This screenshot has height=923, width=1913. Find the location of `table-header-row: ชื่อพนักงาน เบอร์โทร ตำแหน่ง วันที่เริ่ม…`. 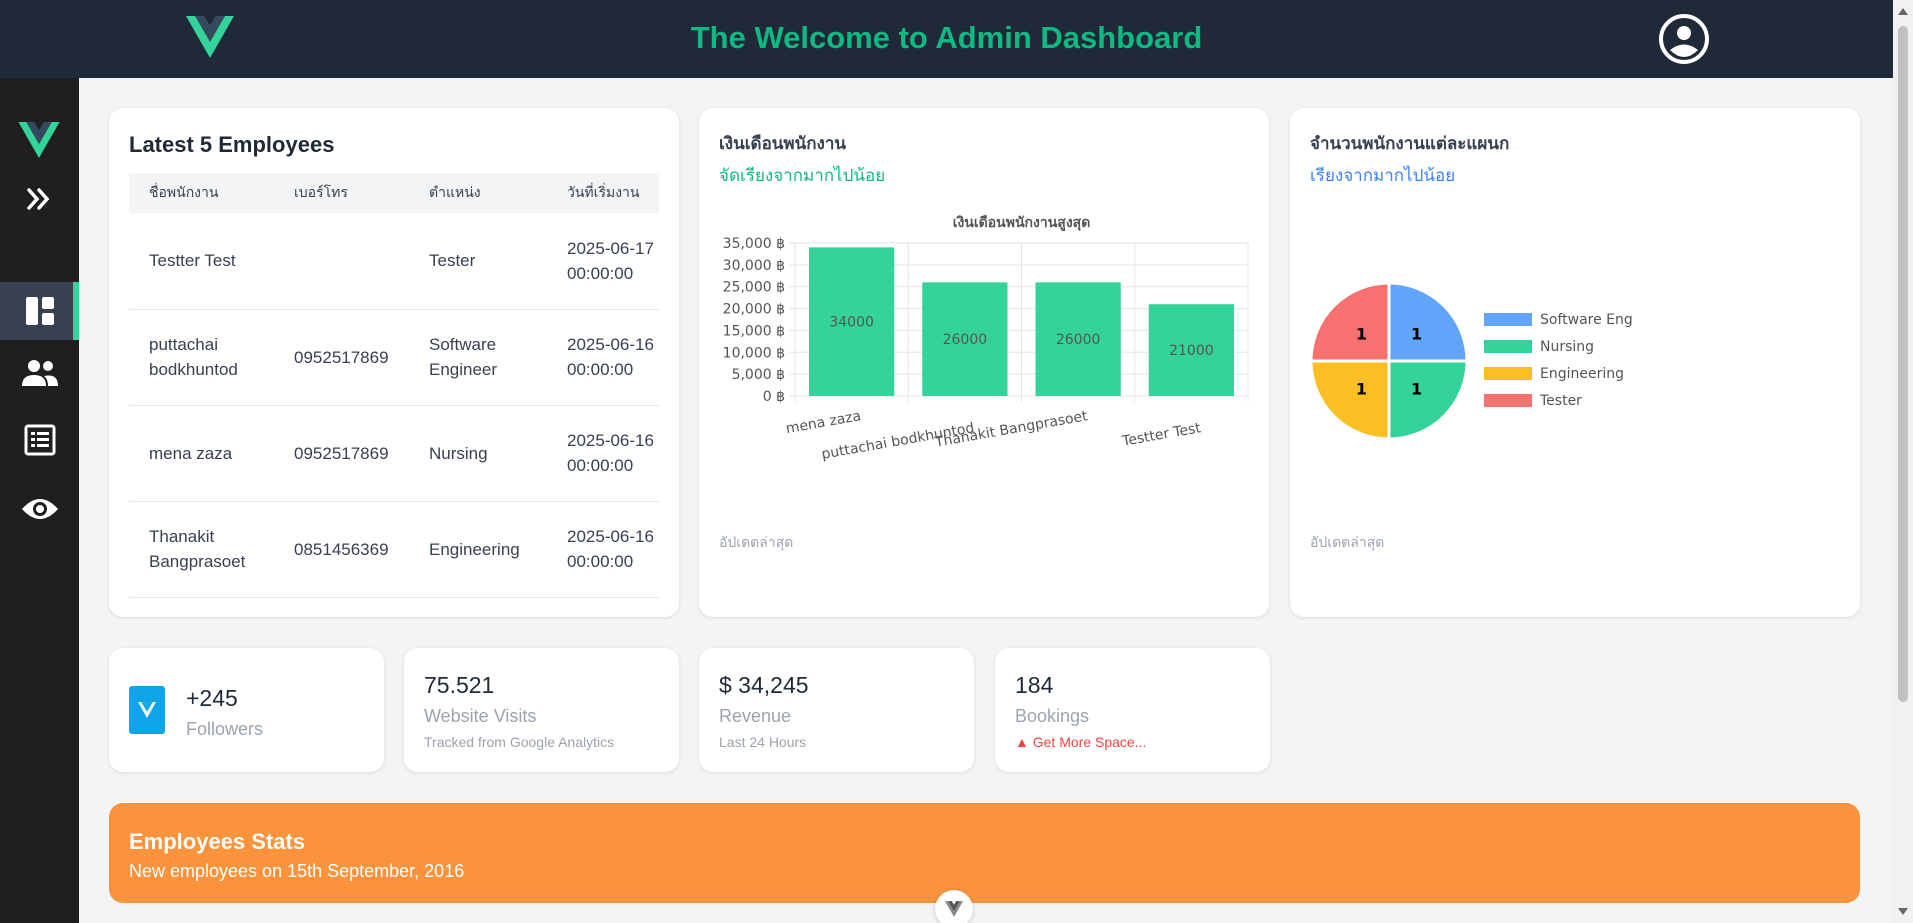

table-header-row: ชื่อพนักงาน เบอร์โทร ตำแหน่ง วันที่เริ่ม… is located at coordinates (394, 193).